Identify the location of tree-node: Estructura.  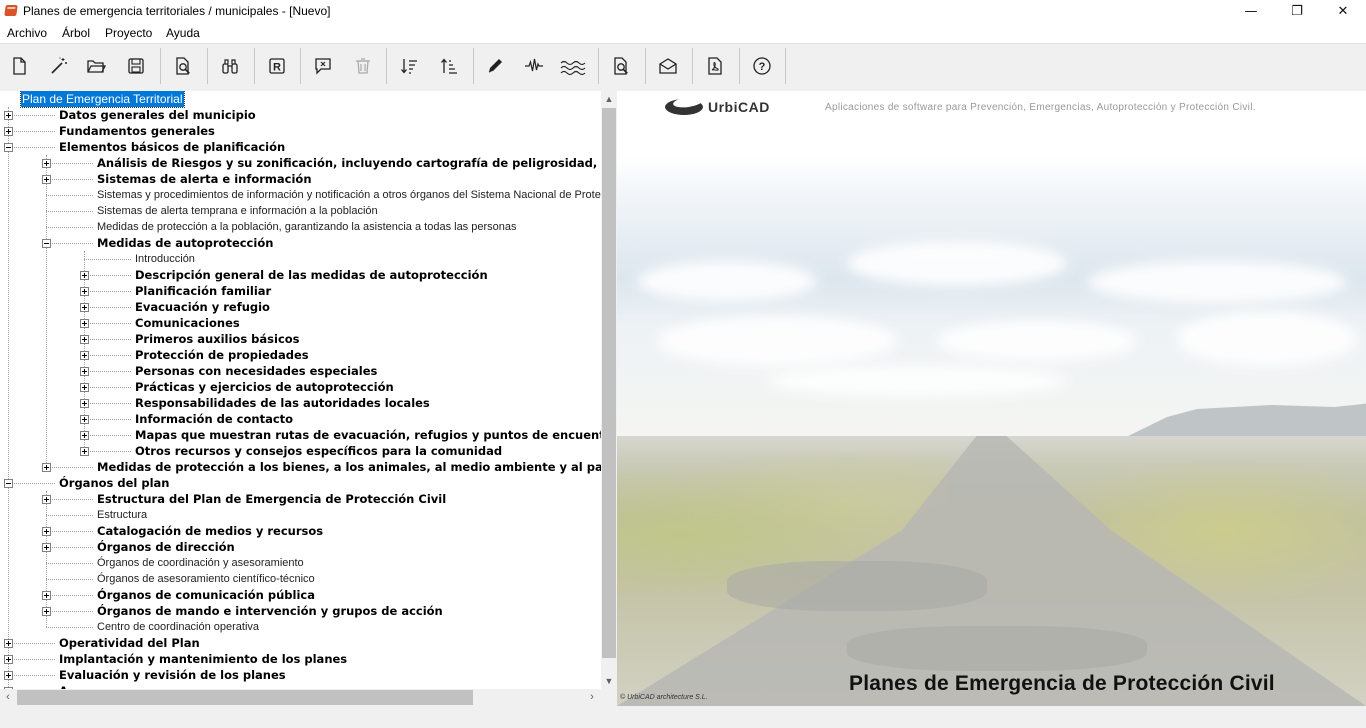
(300, 515).